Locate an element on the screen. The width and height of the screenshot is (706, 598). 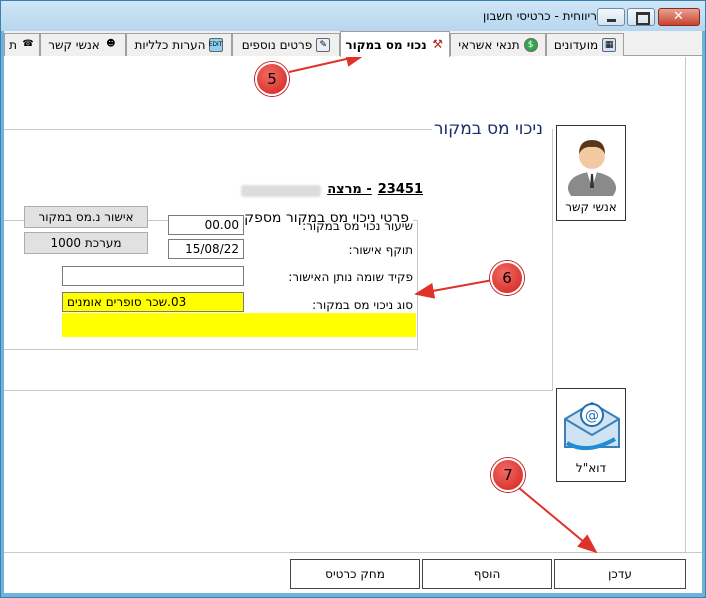
email-picture-button: @ דוא"ל is located at coordinates (591, 435).